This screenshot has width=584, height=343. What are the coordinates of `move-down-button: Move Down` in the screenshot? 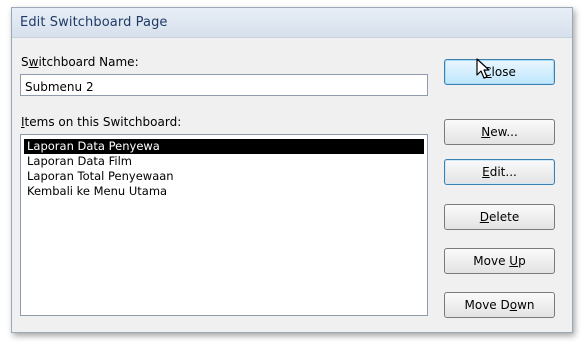 It's located at (499, 305).